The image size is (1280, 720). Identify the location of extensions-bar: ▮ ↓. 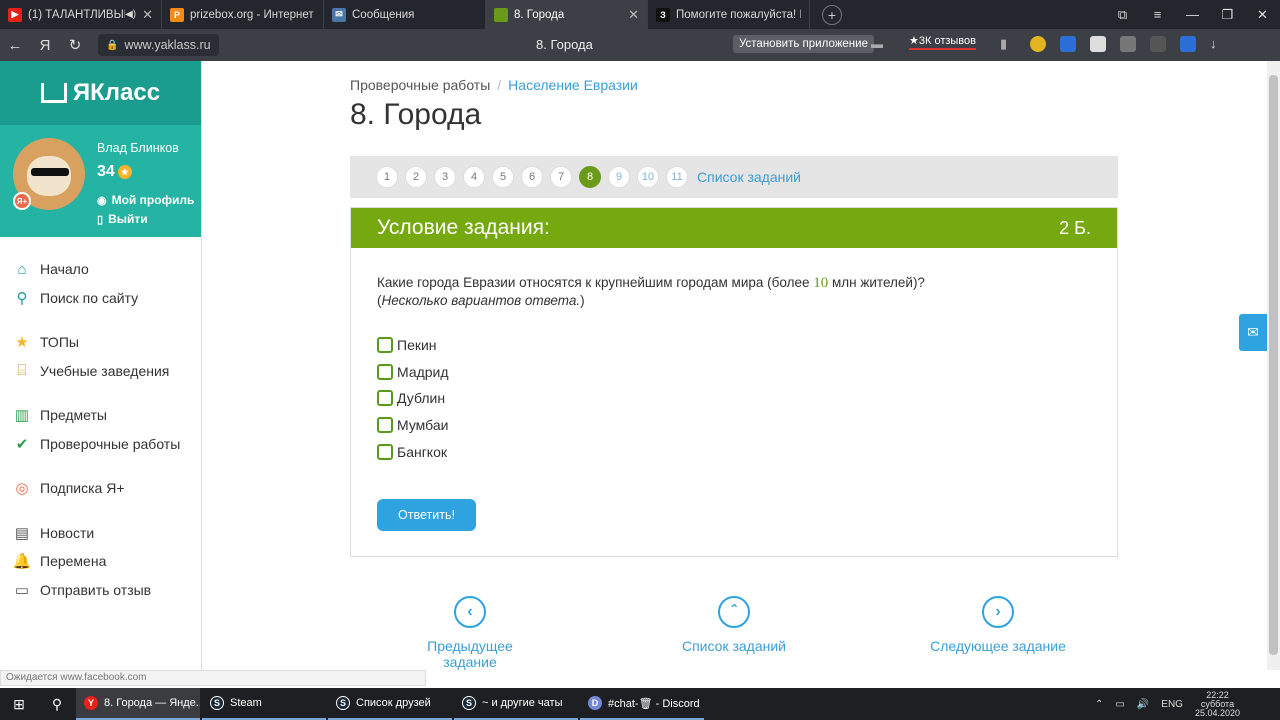
(1113, 44).